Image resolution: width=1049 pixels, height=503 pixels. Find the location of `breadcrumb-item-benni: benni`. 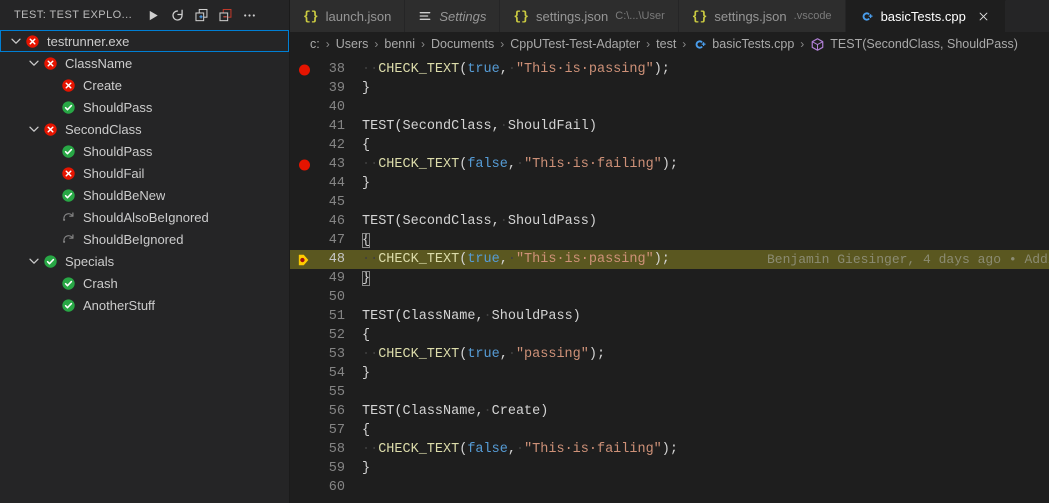

breadcrumb-item-benni: benni is located at coordinates (399, 44).